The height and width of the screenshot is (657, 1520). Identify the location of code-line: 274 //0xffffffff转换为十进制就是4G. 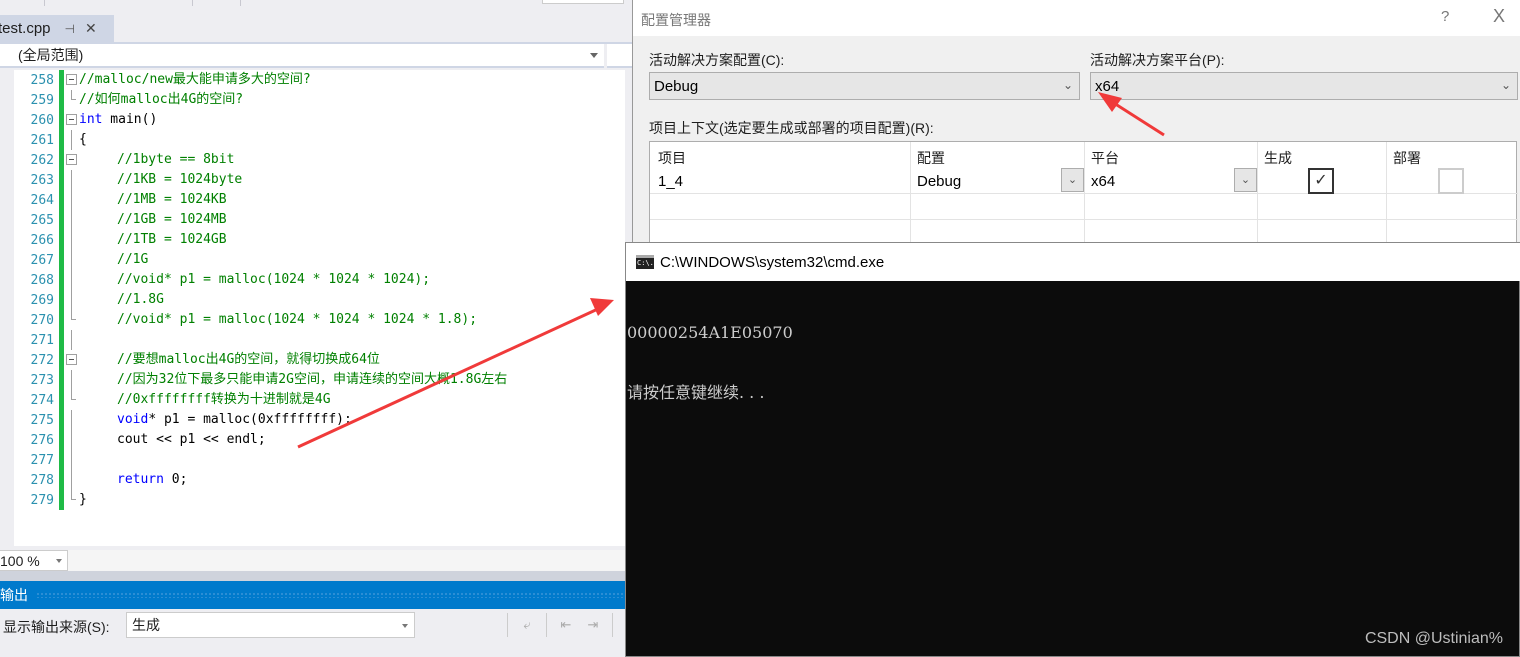
(319, 400).